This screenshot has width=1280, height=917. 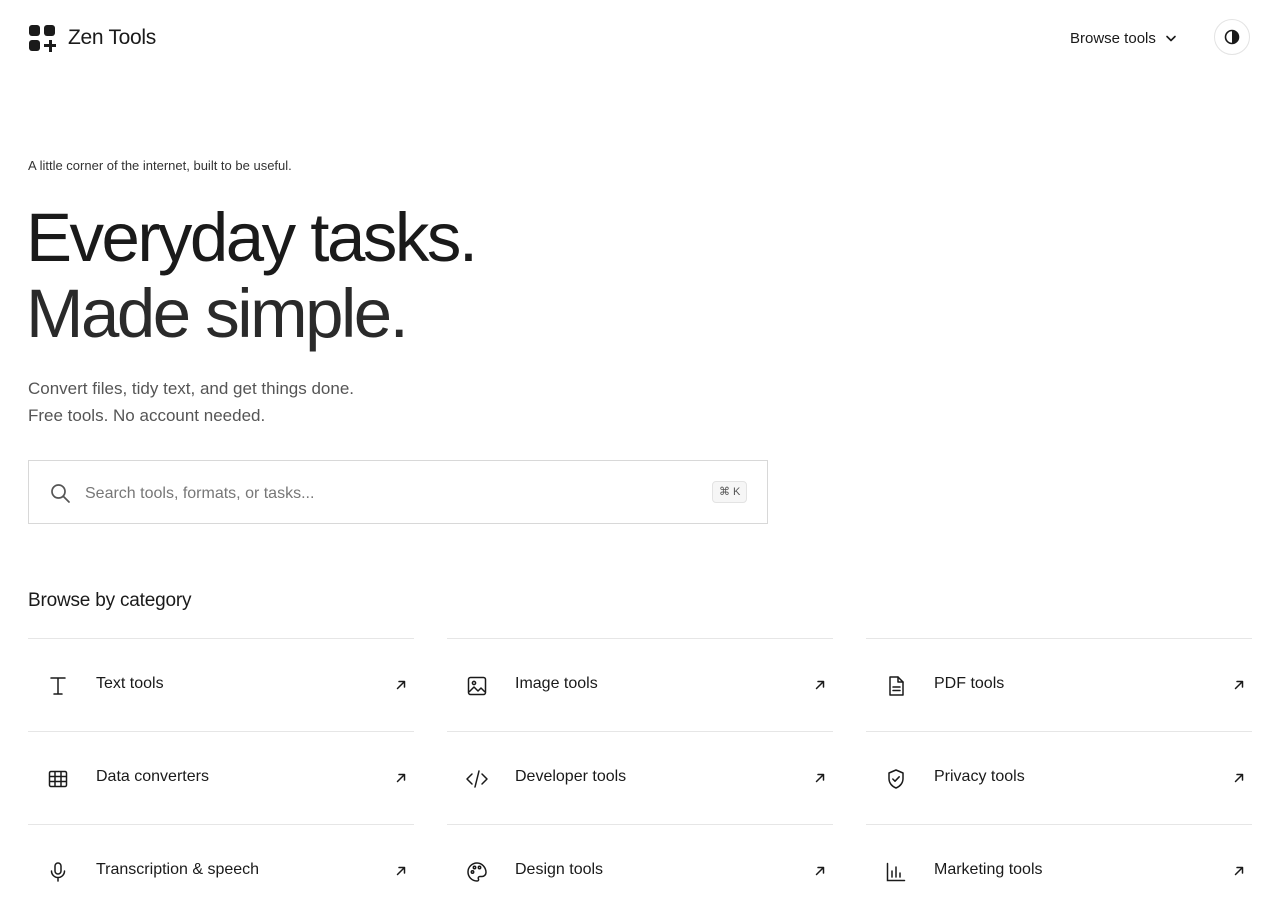 What do you see at coordinates (58, 872) in the screenshot?
I see `microphone-icon` at bounding box center [58, 872].